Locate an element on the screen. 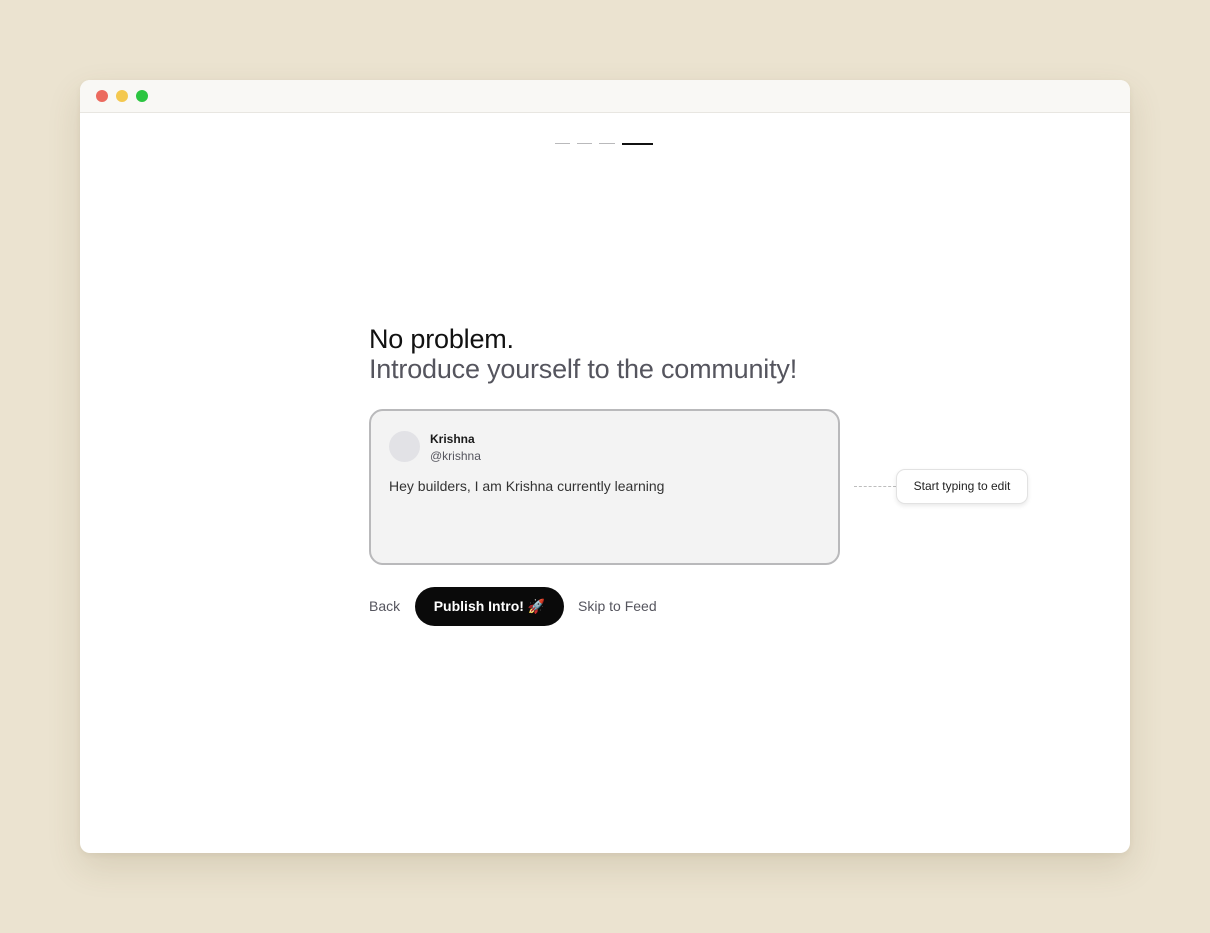  hint-connector-line is located at coordinates (875, 486).